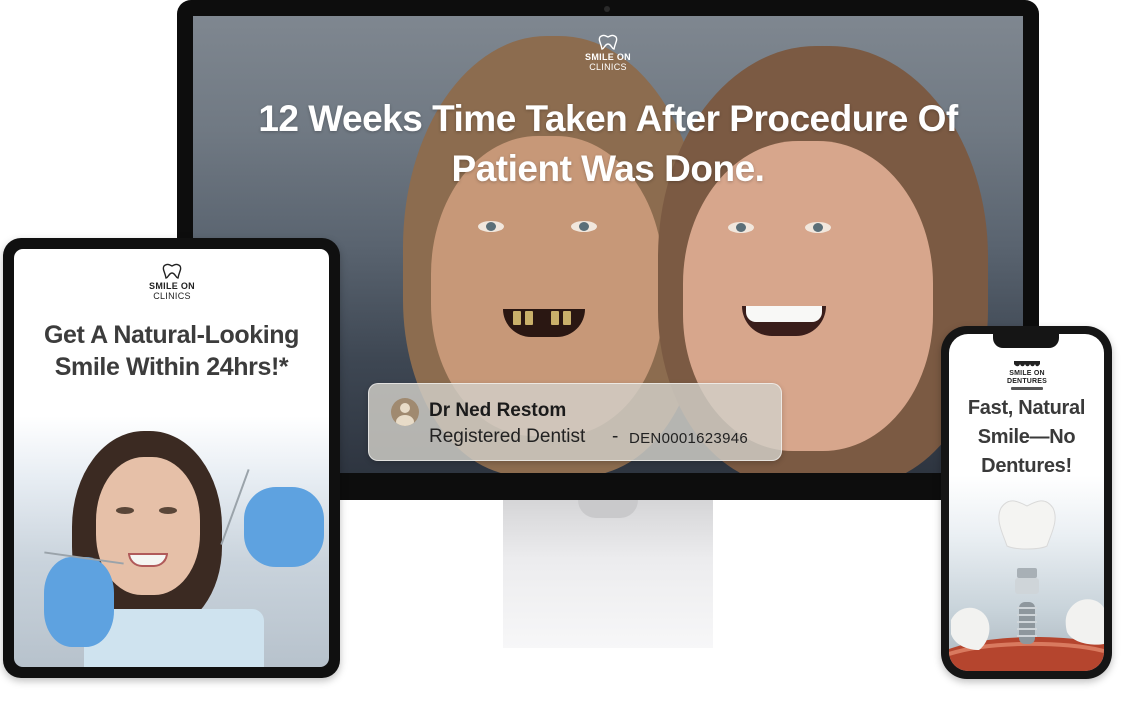 Image resolution: width=1143 pixels, height=711 pixels. What do you see at coordinates (608, 509) in the screenshot?
I see `monitor-stand-notch` at bounding box center [608, 509].